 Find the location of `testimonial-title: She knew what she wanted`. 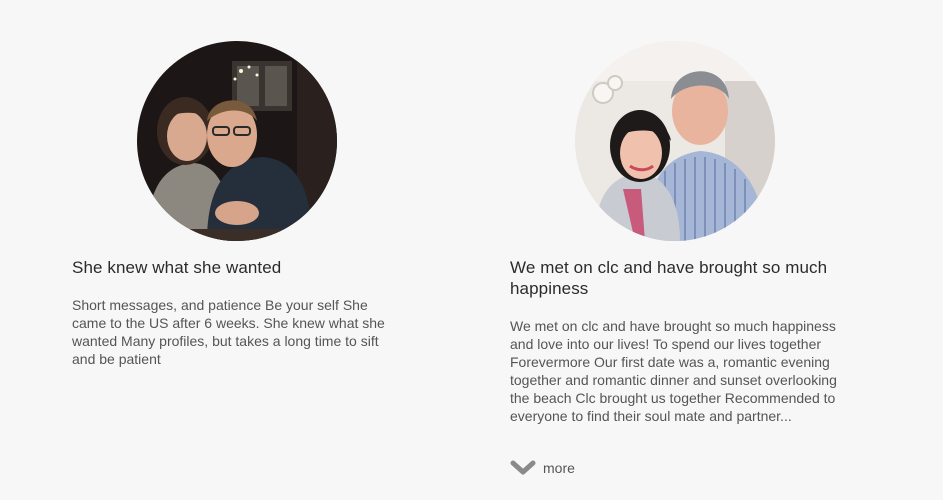

testimonial-title: She knew what she wanted is located at coordinates (177, 267).